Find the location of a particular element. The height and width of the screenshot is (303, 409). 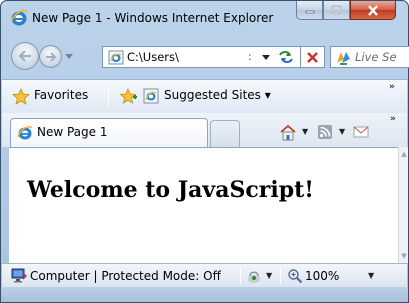

navigation-bar: C:\Users\ : Live Se is located at coordinates (205, 57).